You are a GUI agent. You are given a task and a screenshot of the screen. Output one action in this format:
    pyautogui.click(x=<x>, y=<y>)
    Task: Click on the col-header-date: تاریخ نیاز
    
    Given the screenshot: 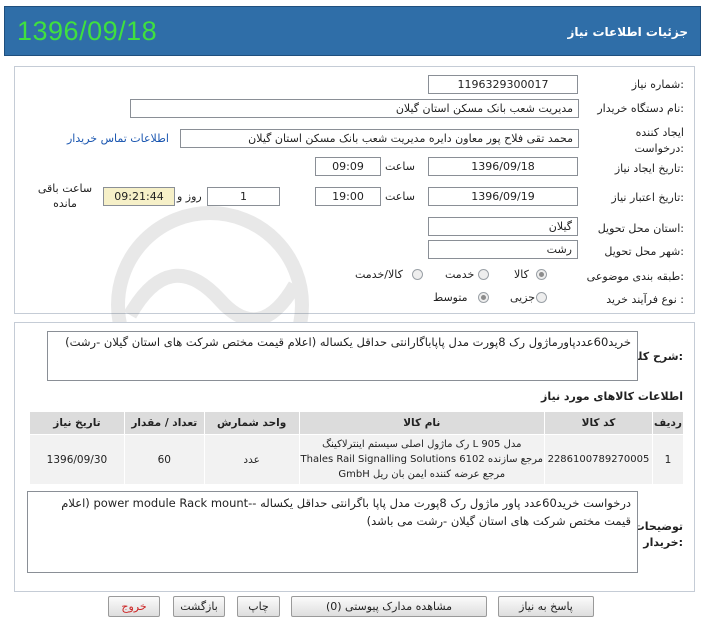 What is the action you would take?
    pyautogui.click(x=77, y=423)
    